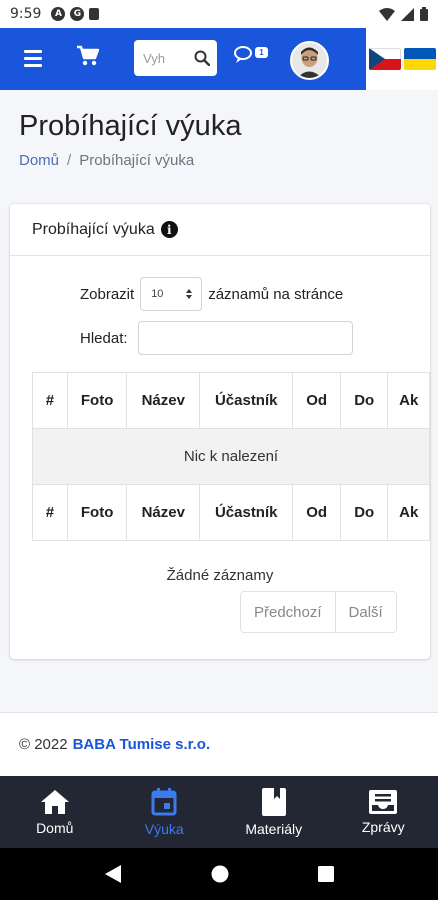 The width and height of the screenshot is (438, 900). What do you see at coordinates (50, 400) in the screenshot?
I see `column-header: #` at bounding box center [50, 400].